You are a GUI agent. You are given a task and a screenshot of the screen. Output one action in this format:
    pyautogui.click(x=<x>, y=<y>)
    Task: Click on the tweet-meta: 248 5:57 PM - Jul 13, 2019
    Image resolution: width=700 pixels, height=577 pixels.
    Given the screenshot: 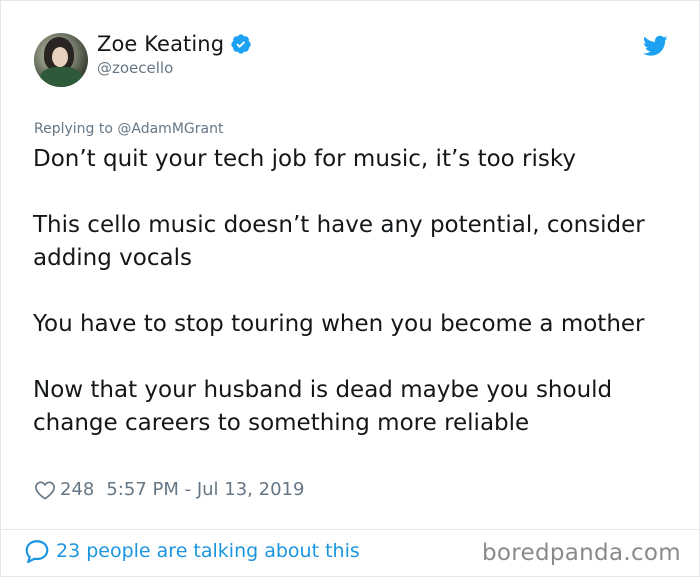 What is the action you would take?
    pyautogui.click(x=169, y=489)
    